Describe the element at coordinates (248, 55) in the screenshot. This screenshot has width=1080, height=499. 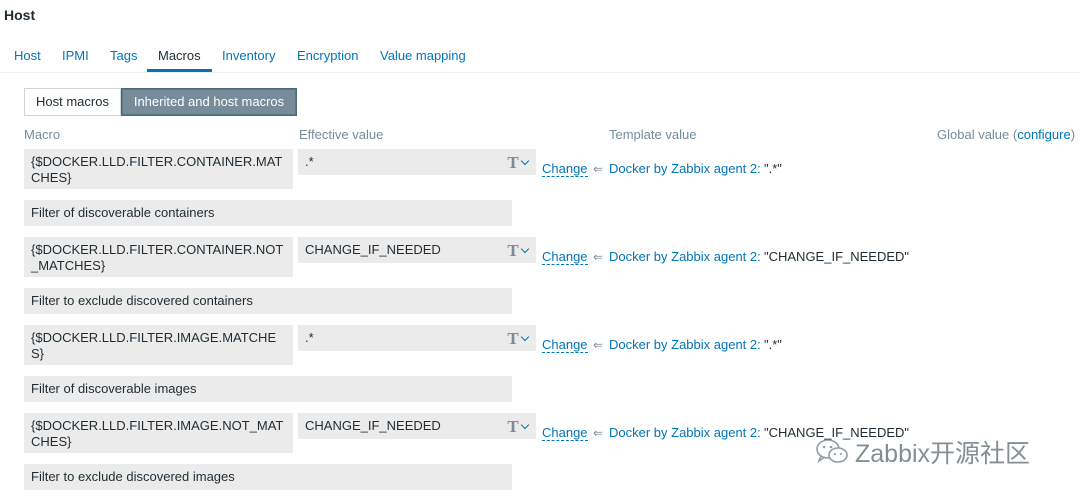
I see `tab-inventory: Inventory` at that location.